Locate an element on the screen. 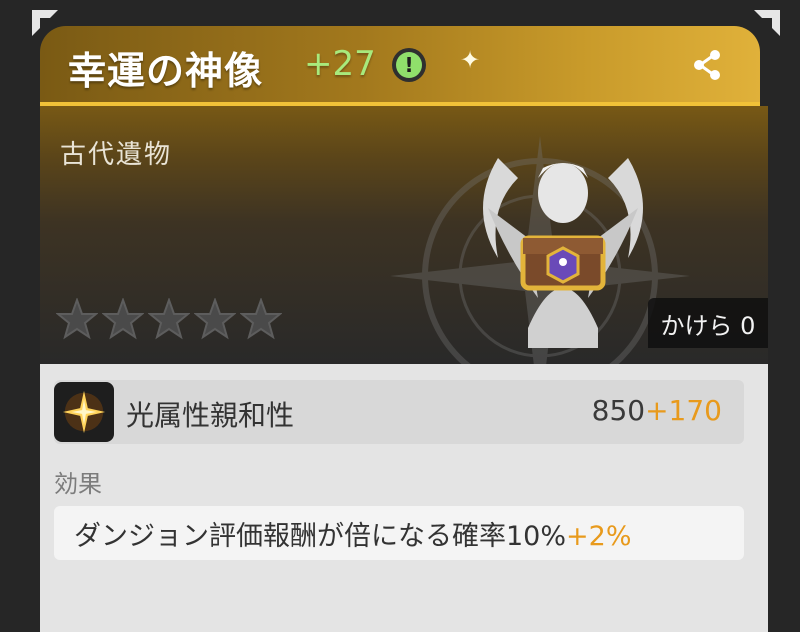 Image resolution: width=800 pixels, height=632 pixels. stat-bonus-value: +170 is located at coordinates (683, 410).